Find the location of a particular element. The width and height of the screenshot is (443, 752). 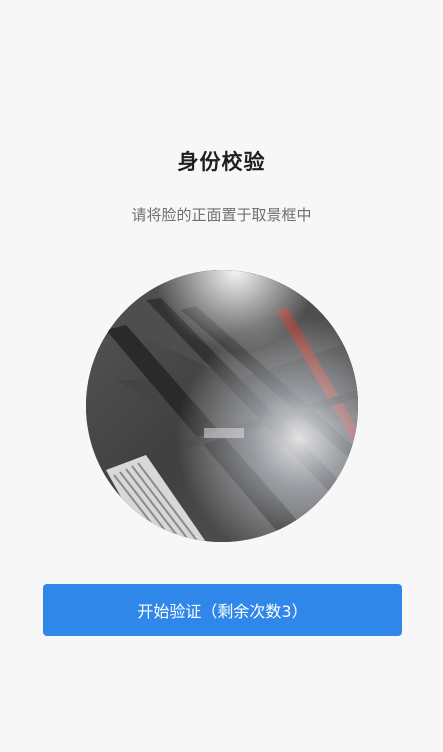

instruction-text: 请将脸的正面置于取景框中 is located at coordinates (221, 215).